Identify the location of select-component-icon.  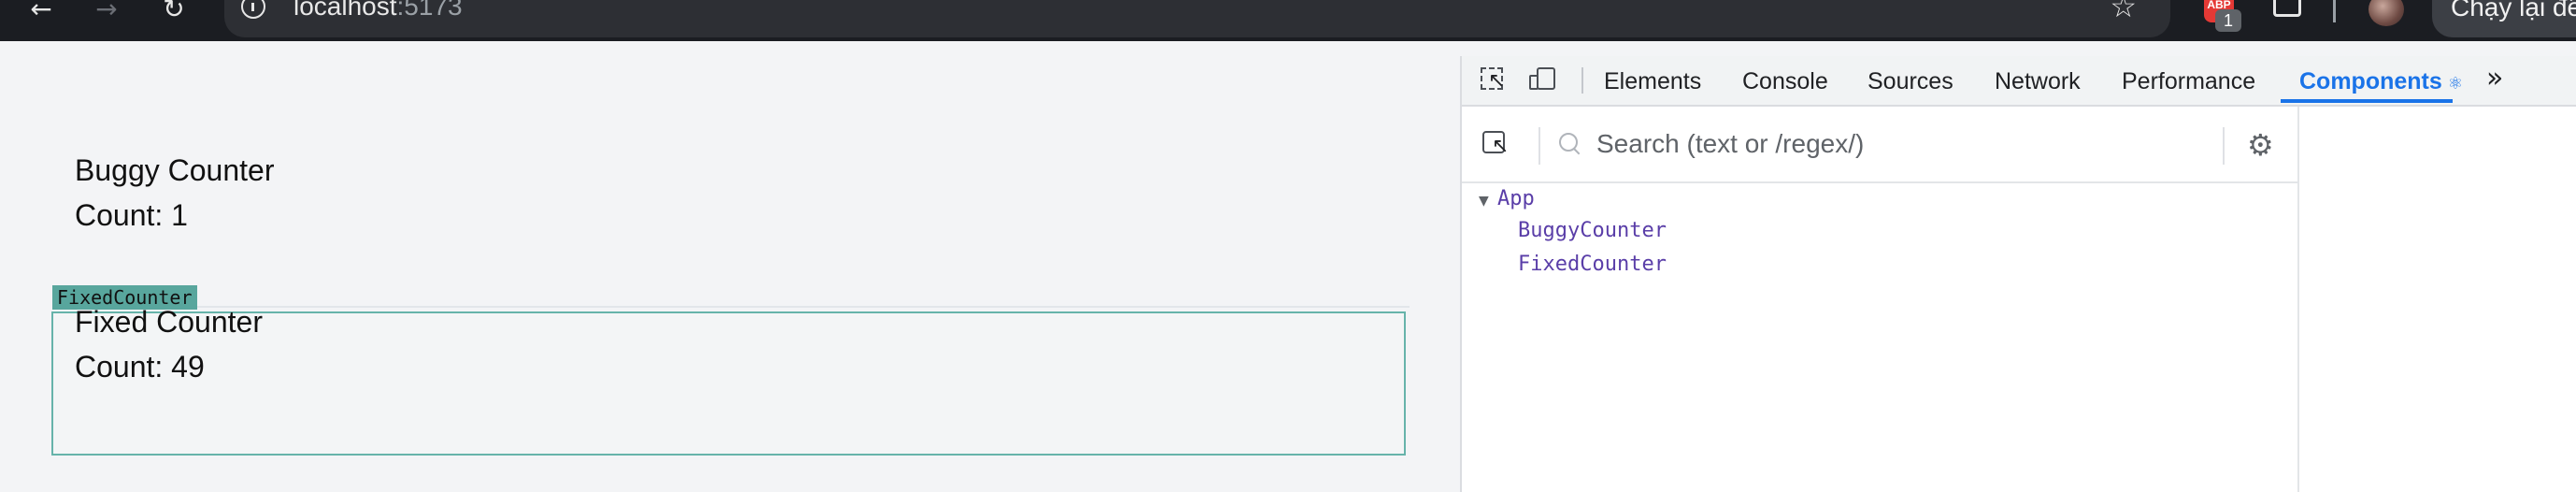
(1496, 145).